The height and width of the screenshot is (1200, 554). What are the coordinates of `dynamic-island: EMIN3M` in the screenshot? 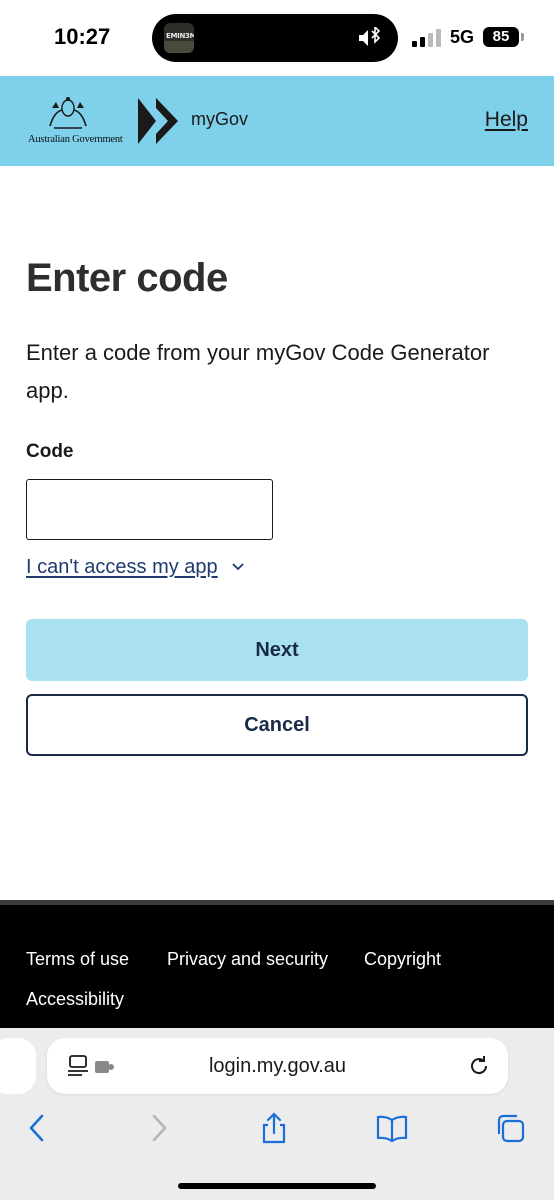 It's located at (275, 38).